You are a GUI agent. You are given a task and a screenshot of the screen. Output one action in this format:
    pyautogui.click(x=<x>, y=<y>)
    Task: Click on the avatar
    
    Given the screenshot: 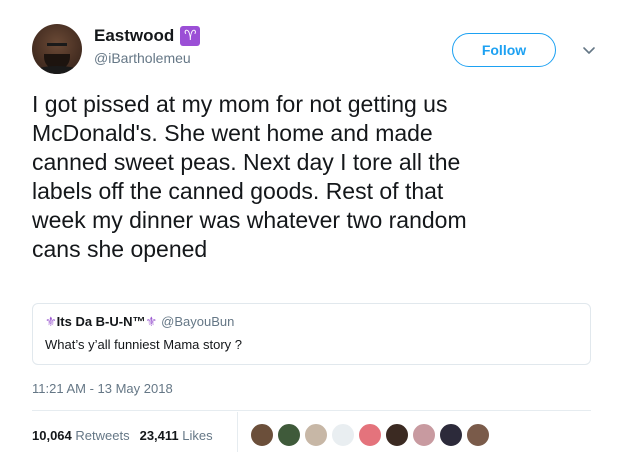 What is the action you would take?
    pyautogui.click(x=57, y=49)
    